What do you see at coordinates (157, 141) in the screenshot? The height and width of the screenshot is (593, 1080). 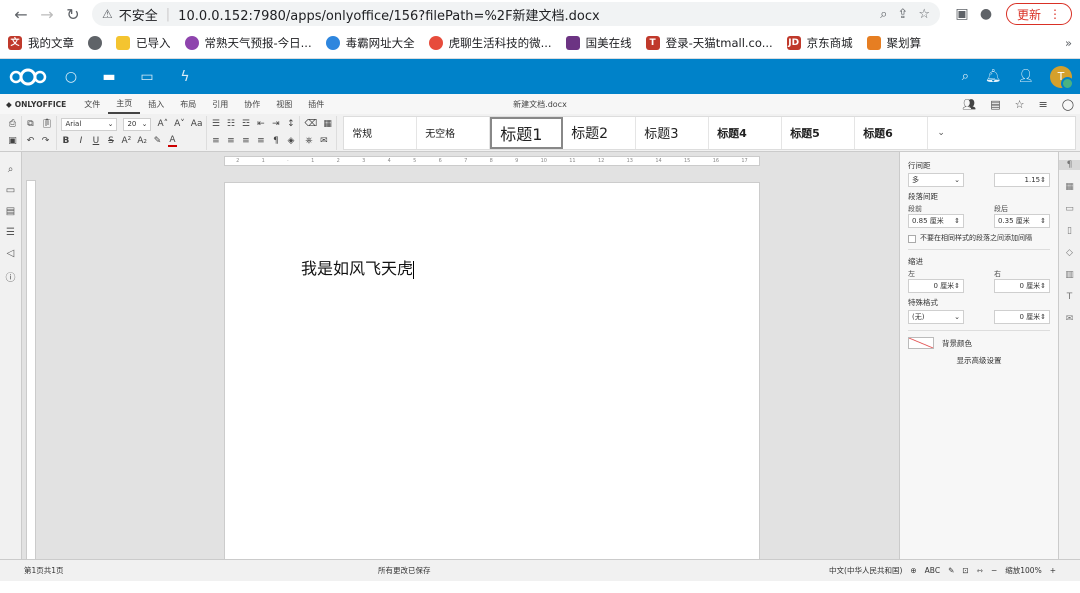 I see `highlight-icon: ✎` at bounding box center [157, 141].